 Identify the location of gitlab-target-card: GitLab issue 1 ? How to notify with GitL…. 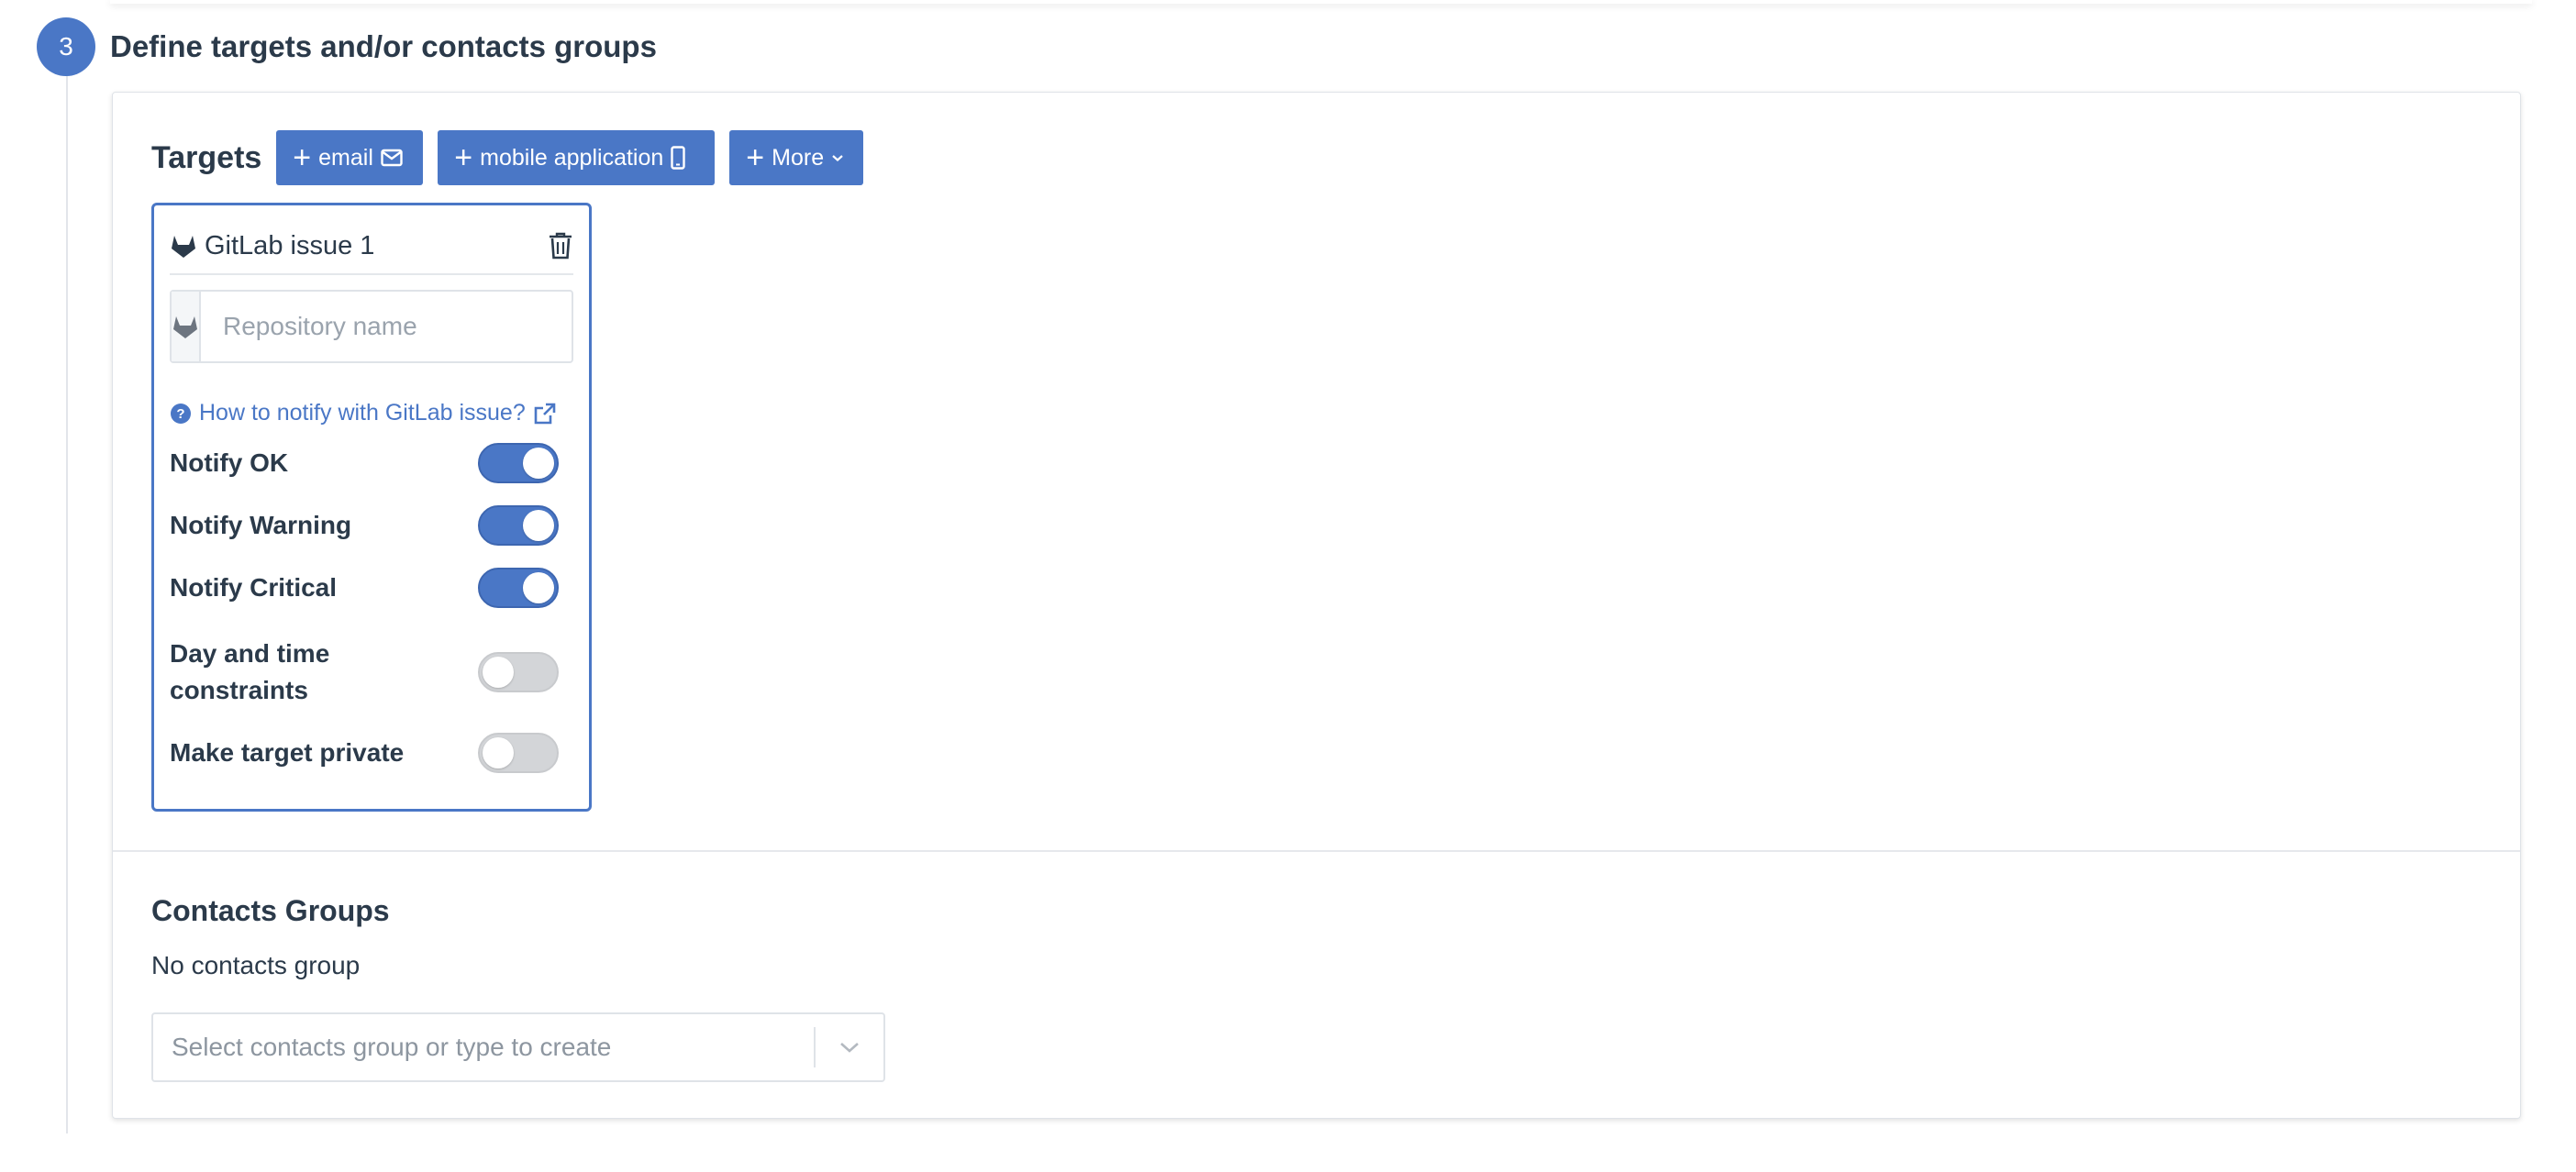
(371, 507).